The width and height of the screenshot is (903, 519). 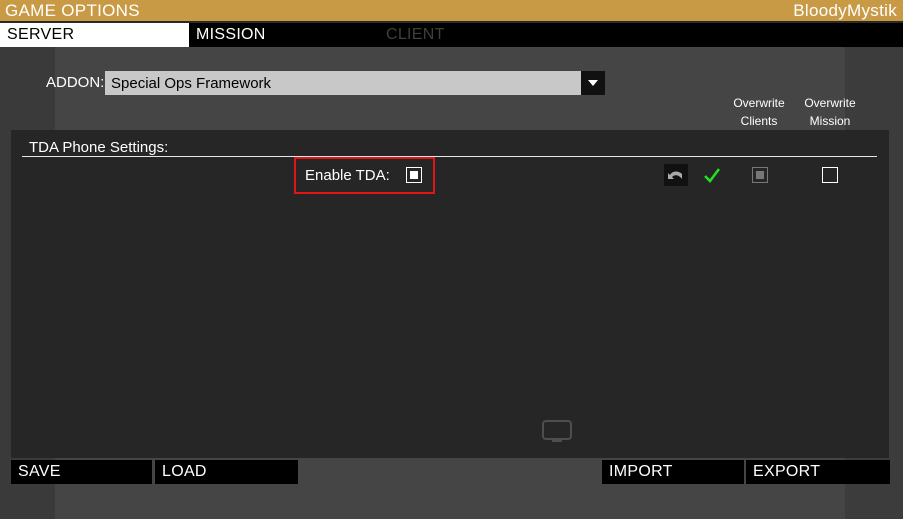 What do you see at coordinates (673, 472) in the screenshot?
I see `import-button: IMPORT` at bounding box center [673, 472].